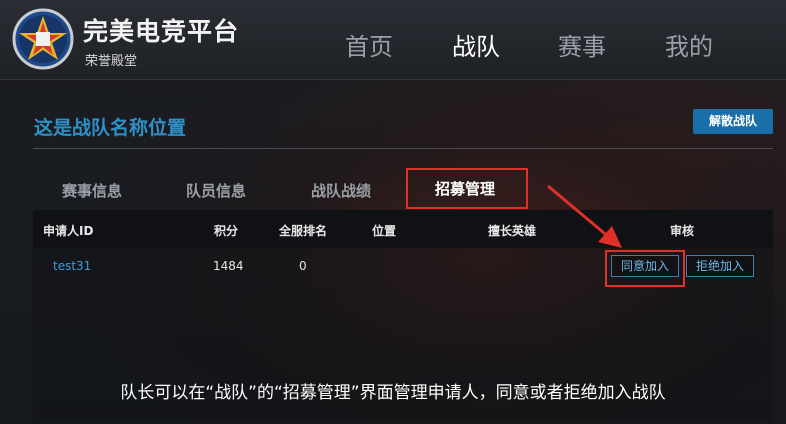 The height and width of the screenshot is (424, 786). What do you see at coordinates (72, 266) in the screenshot?
I see `applicant-id-link: test31` at bounding box center [72, 266].